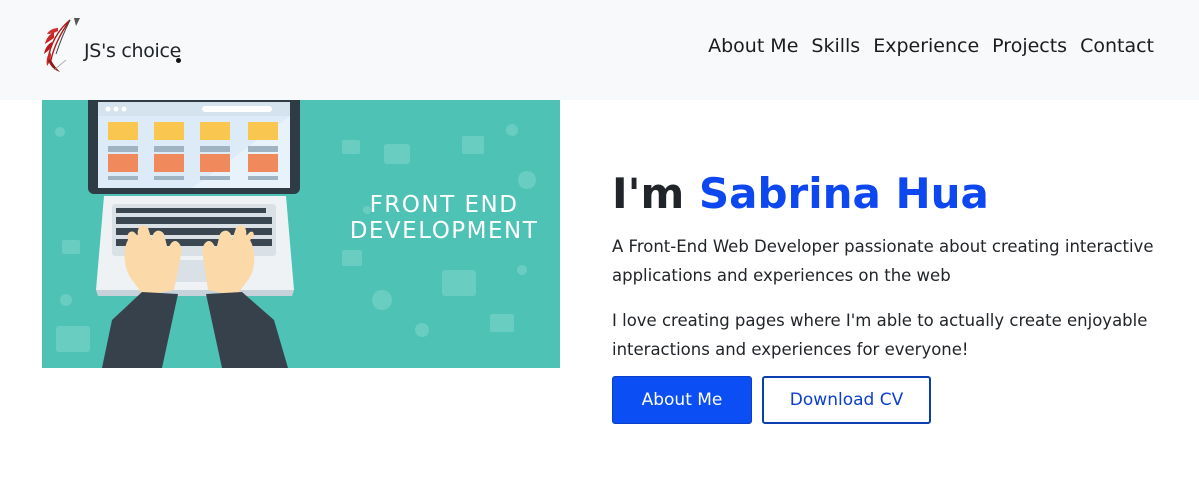 The height and width of the screenshot is (487, 1199). What do you see at coordinates (178, 60) in the screenshot?
I see `brand-dot` at bounding box center [178, 60].